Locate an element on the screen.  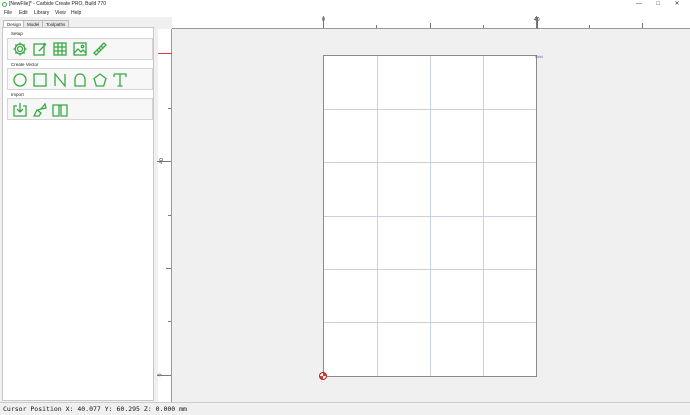
rectangle-icon is located at coordinates (40, 80).